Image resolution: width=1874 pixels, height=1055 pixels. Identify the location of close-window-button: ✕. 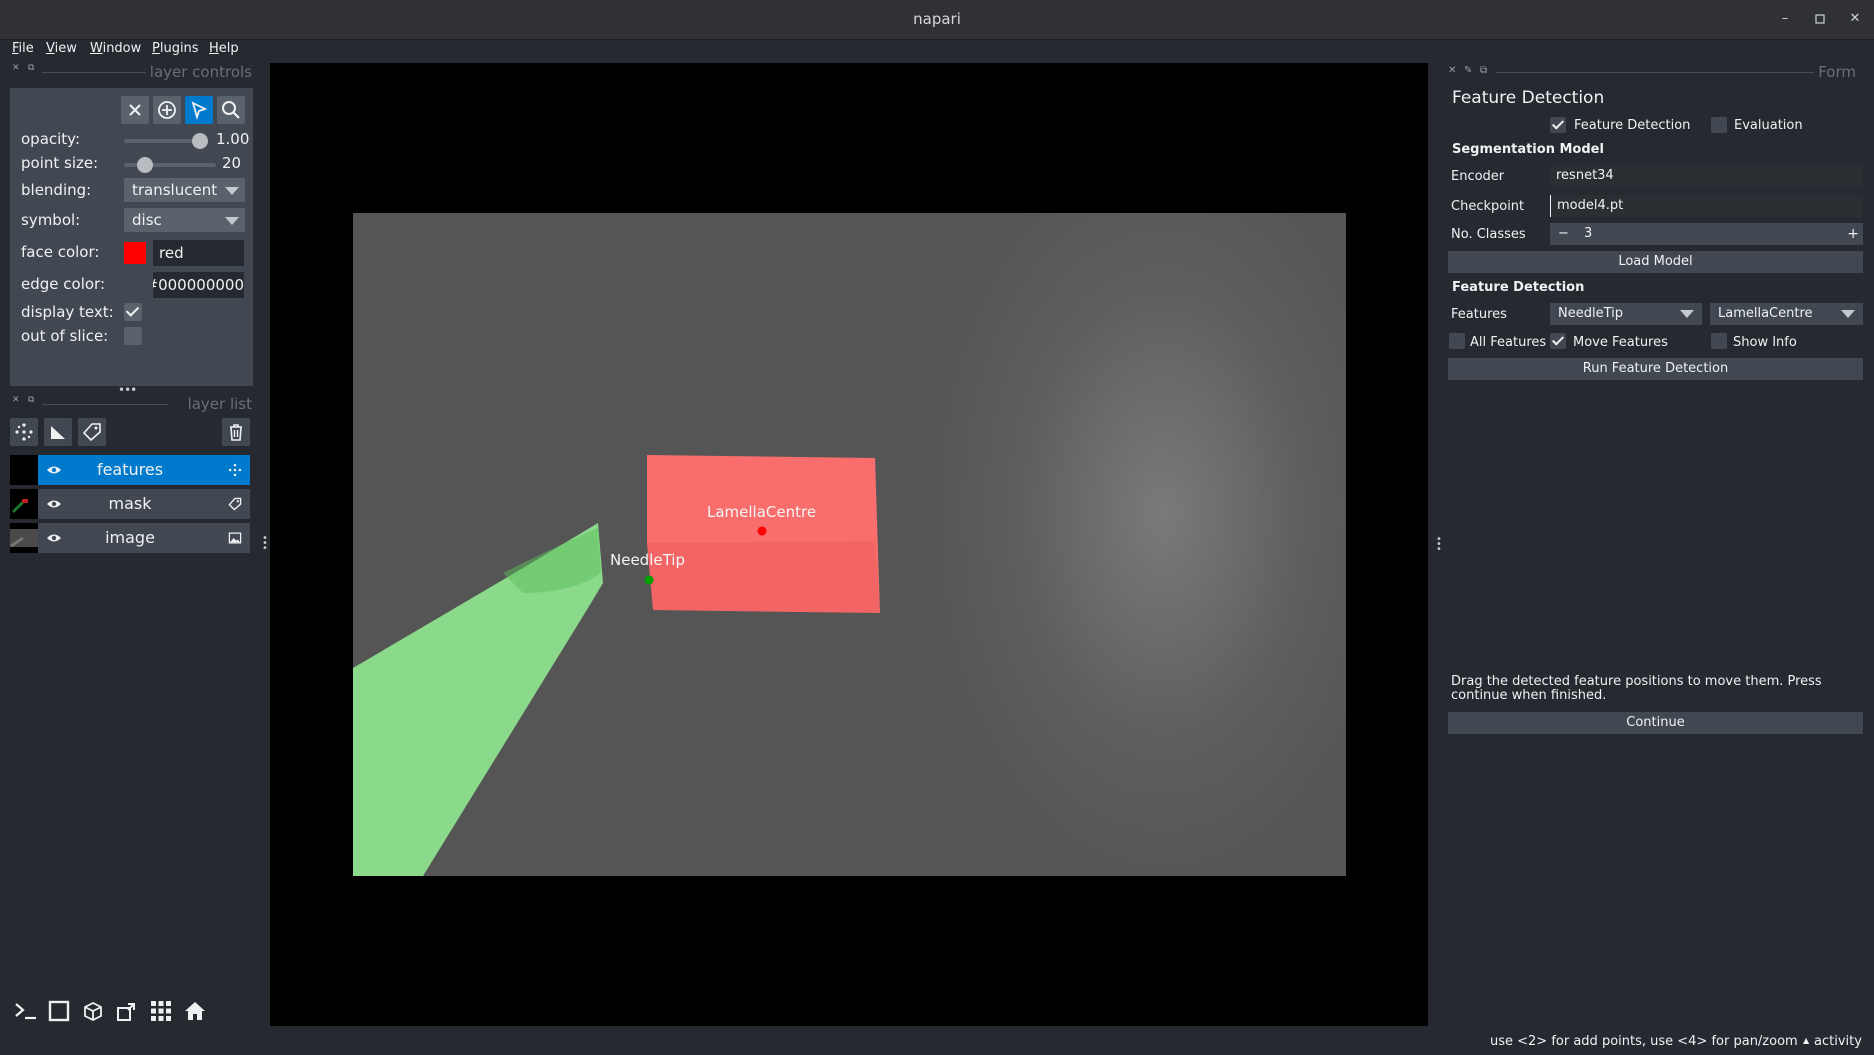
(1855, 19).